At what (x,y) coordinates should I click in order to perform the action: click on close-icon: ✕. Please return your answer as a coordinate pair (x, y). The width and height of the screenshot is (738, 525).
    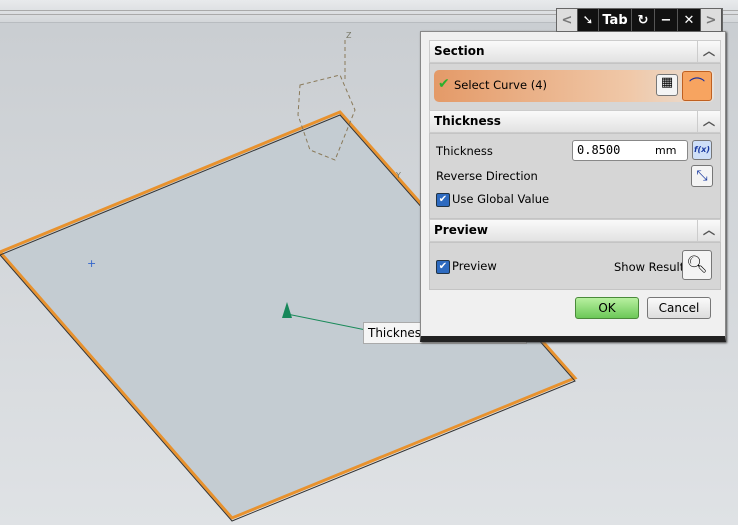
    Looking at the image, I should click on (689, 20).